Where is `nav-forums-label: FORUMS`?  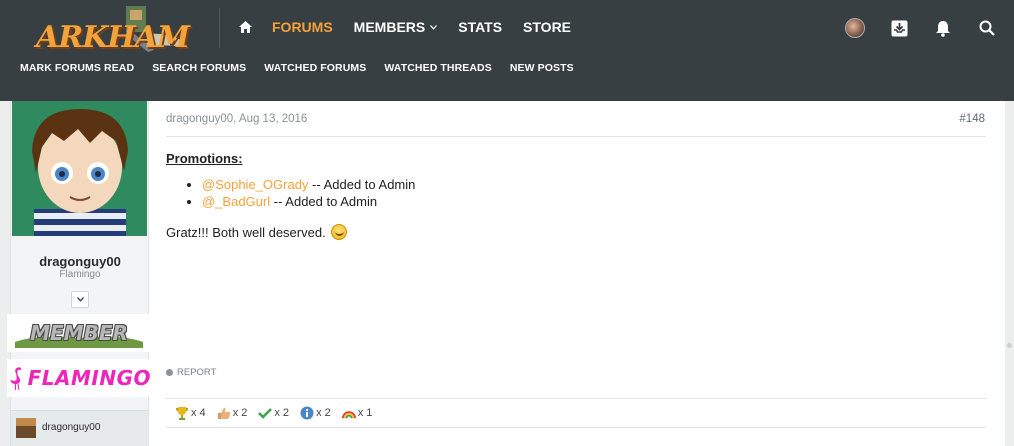
nav-forums-label: FORUMS is located at coordinates (302, 27).